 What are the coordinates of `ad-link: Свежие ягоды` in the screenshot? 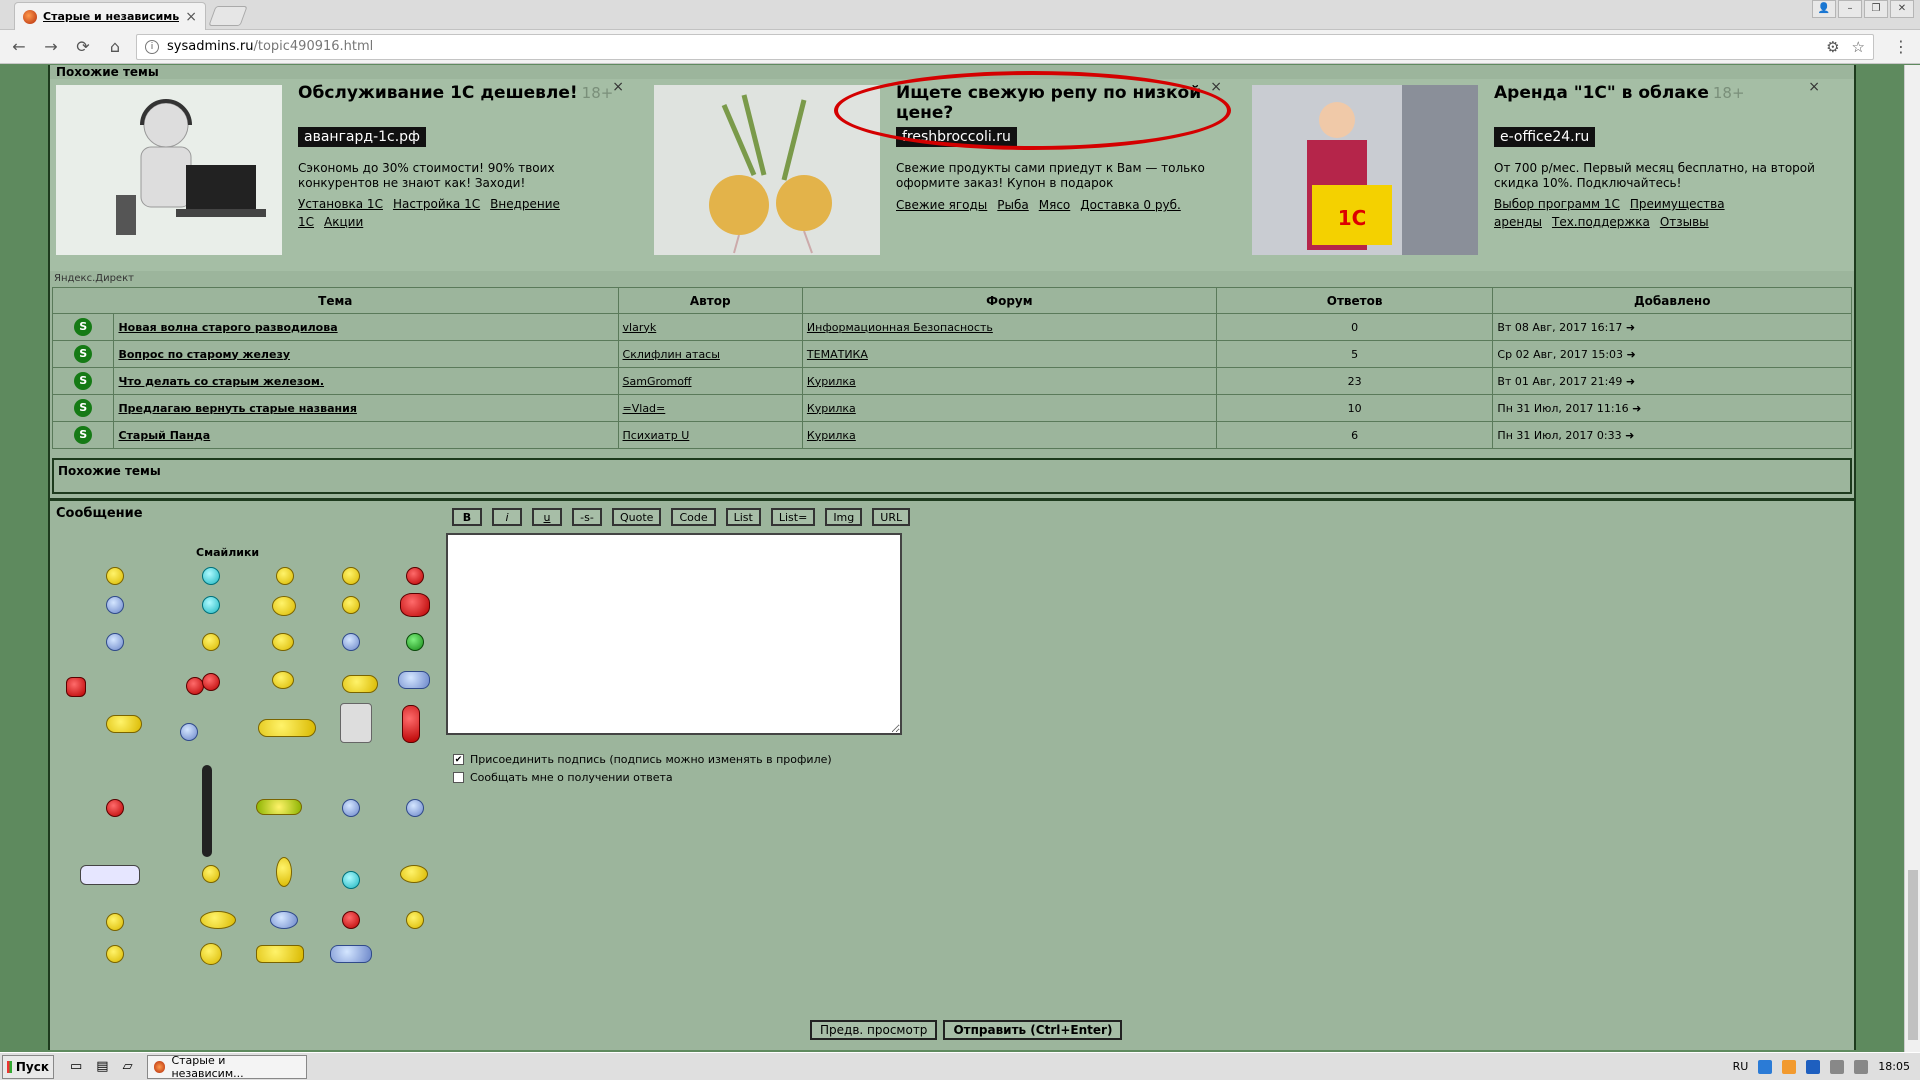 It's located at (941, 205).